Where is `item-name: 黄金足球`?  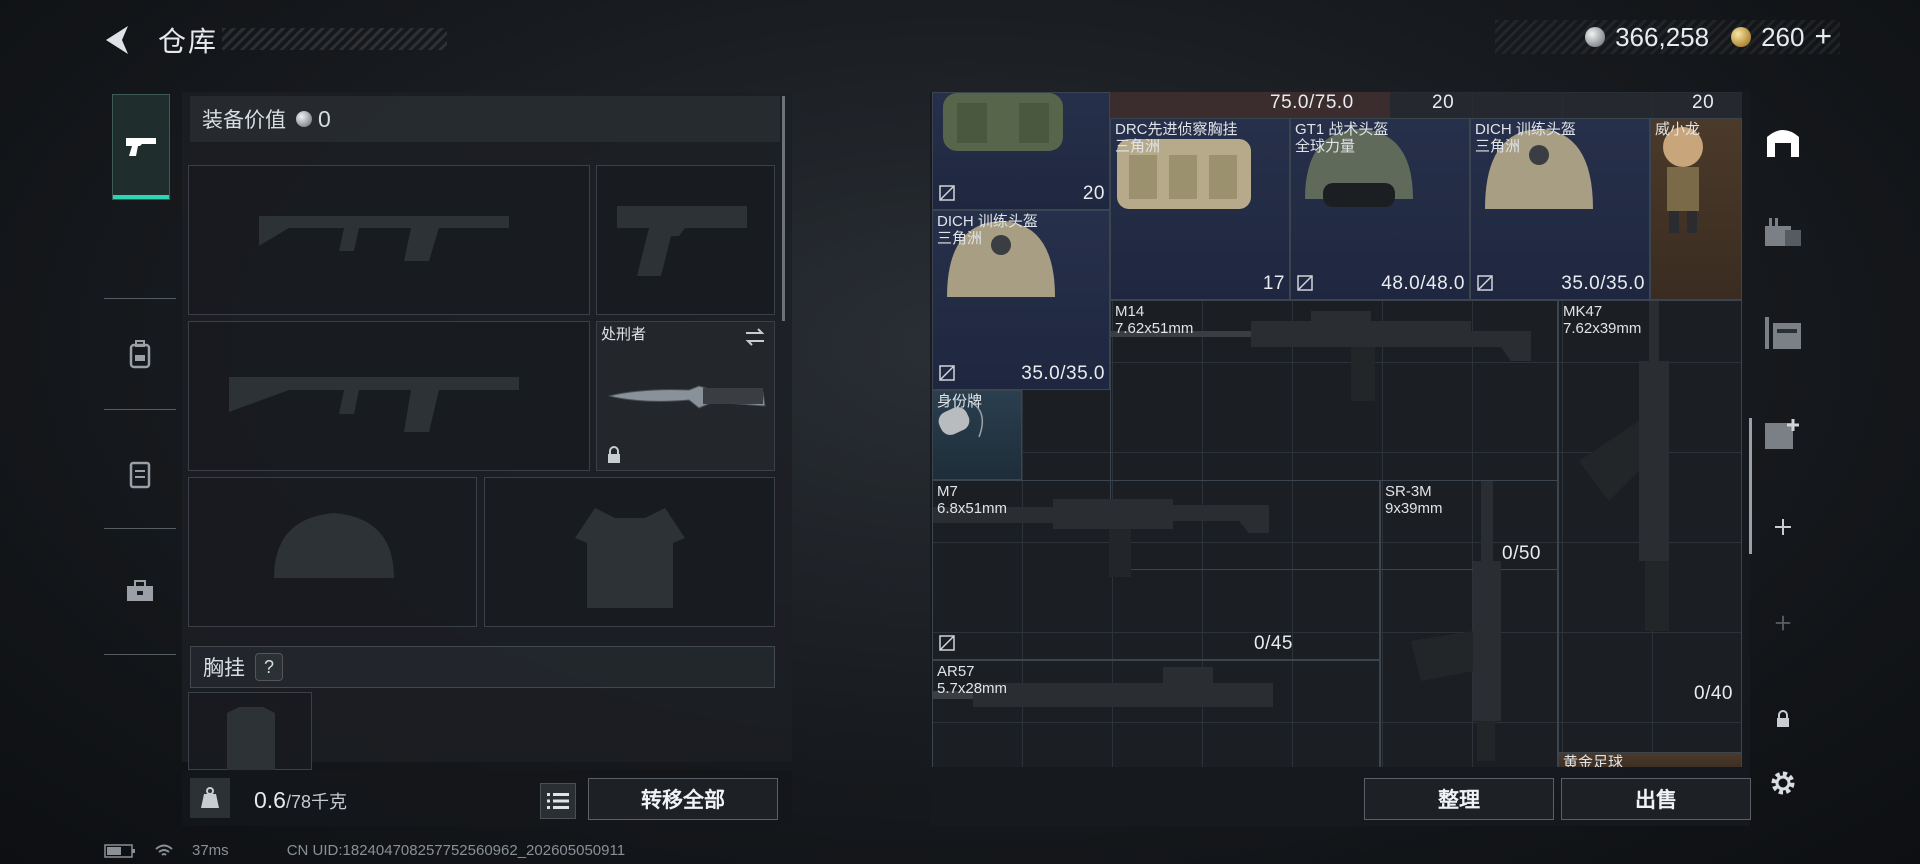 item-name: 黄金足球 is located at coordinates (1593, 760).